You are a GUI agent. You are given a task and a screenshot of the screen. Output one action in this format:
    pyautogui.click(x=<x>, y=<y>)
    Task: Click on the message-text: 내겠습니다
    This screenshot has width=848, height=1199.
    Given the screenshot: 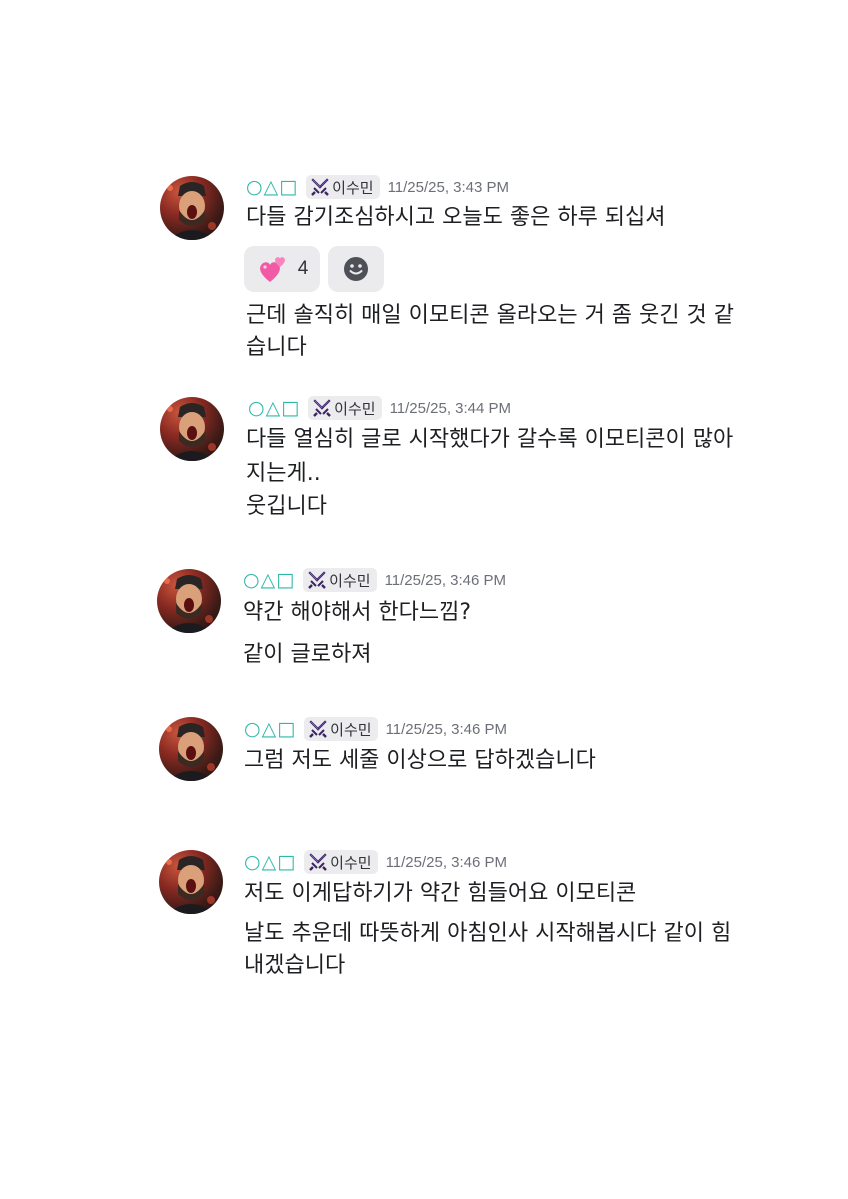 What is the action you would take?
    pyautogui.click(x=295, y=965)
    